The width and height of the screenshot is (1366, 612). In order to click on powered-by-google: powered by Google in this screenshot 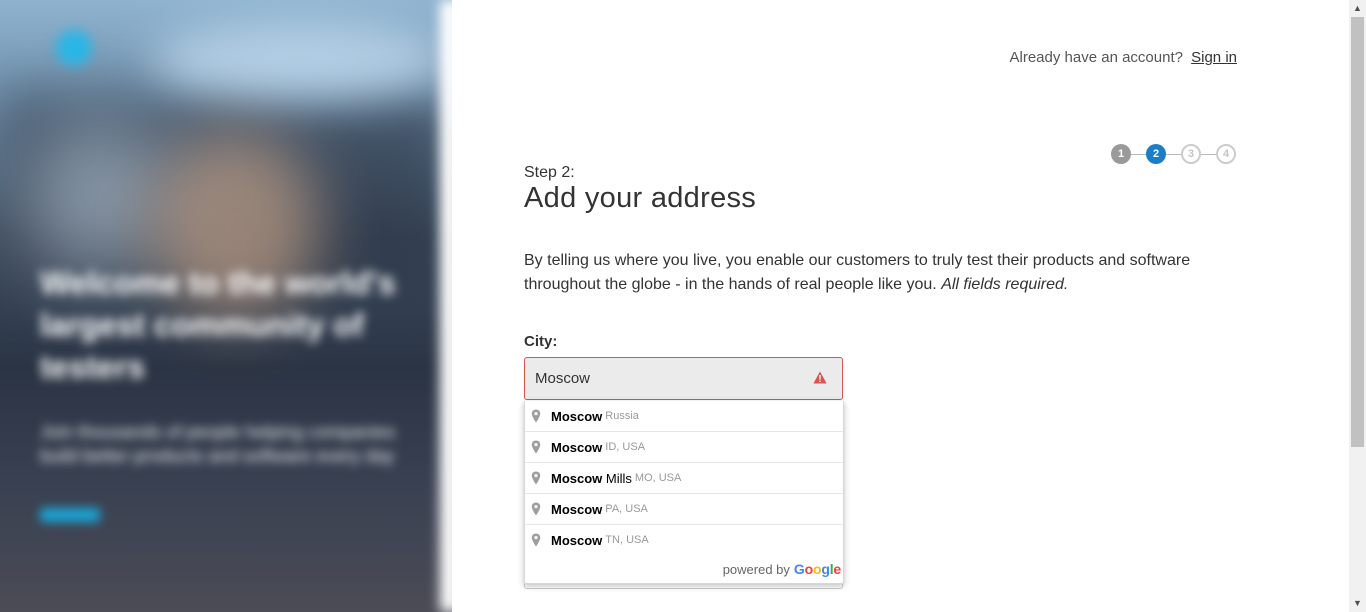, I will do `click(684, 569)`.